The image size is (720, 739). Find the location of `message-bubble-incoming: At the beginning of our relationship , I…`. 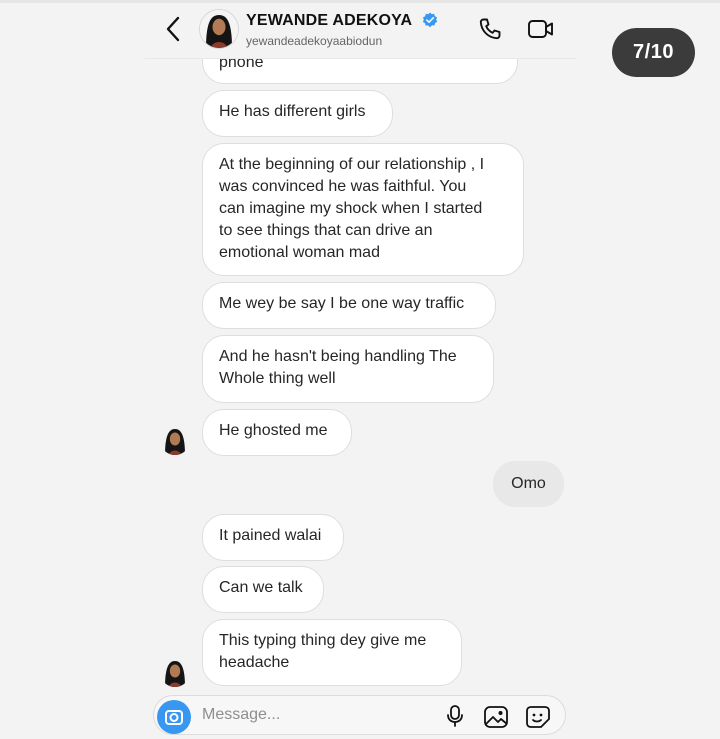

message-bubble-incoming: At the beginning of our relationship , I… is located at coordinates (363, 209).